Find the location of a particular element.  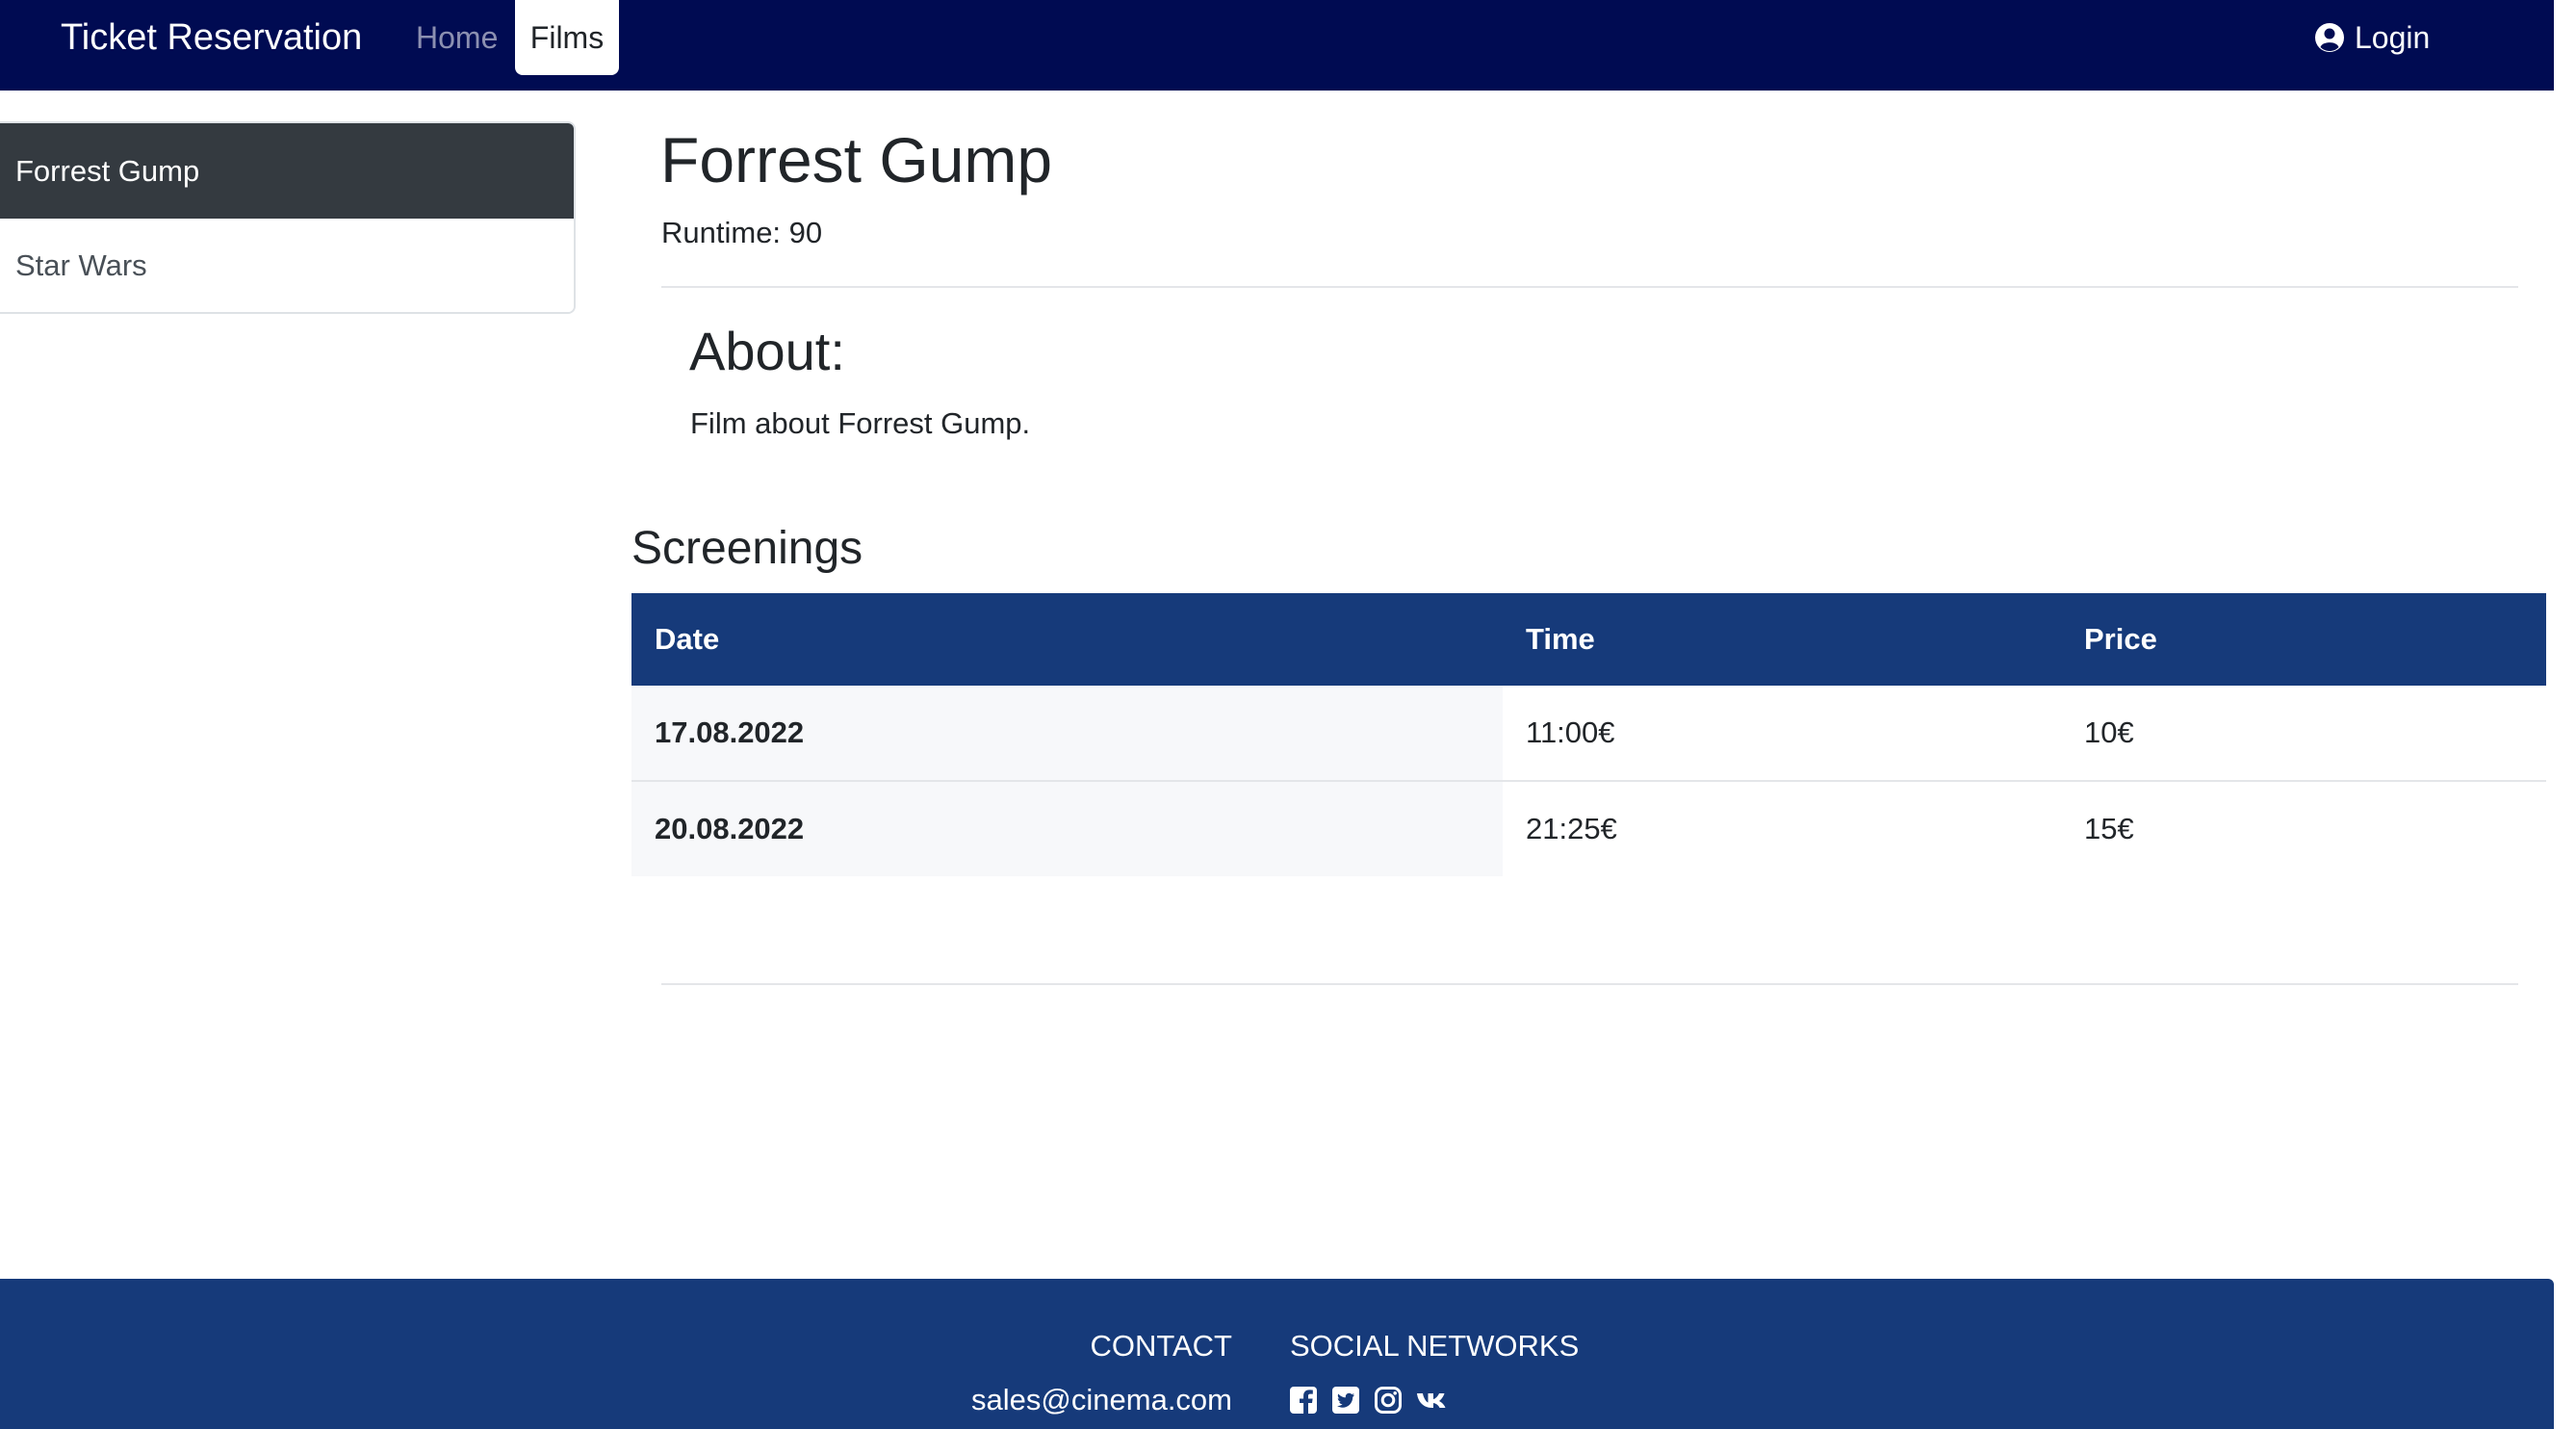

footer-contact-heading: CONTACT is located at coordinates (1161, 1346).